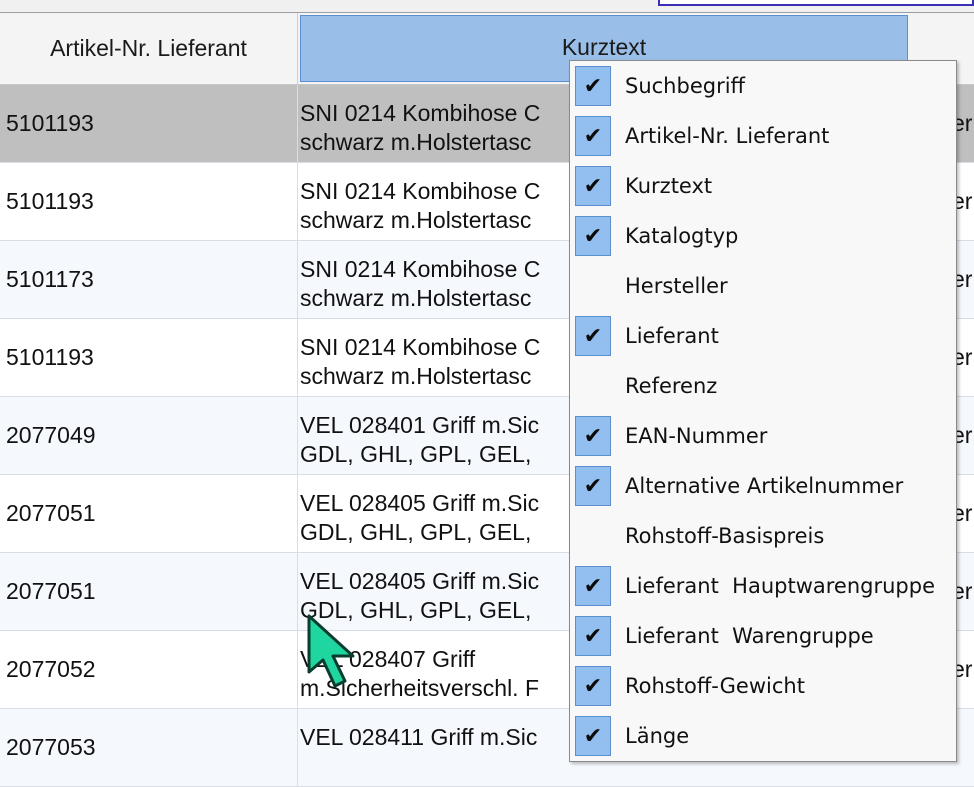  Describe the element at coordinates (725, 536) in the screenshot. I see `menu-item-label: Rohstoff-Basispreis` at that location.